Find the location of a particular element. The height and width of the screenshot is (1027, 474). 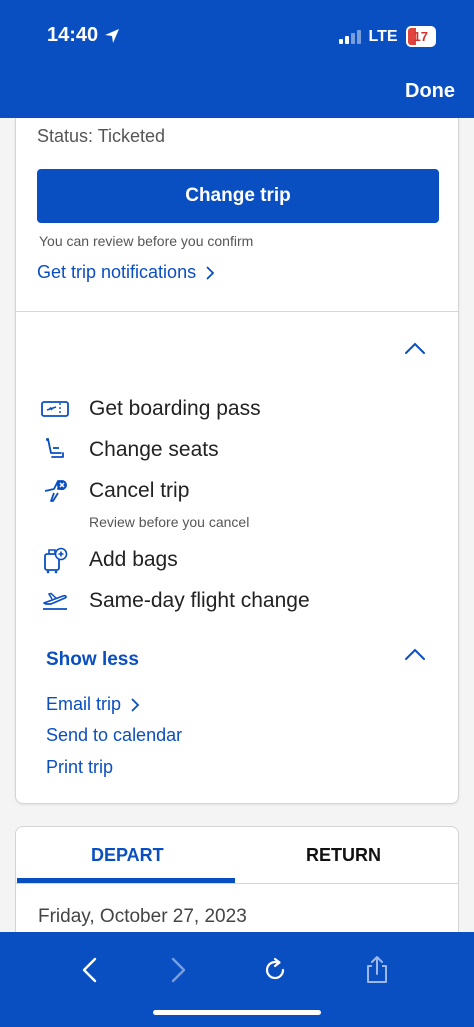

action-change-seats: Change seats is located at coordinates (129, 450).